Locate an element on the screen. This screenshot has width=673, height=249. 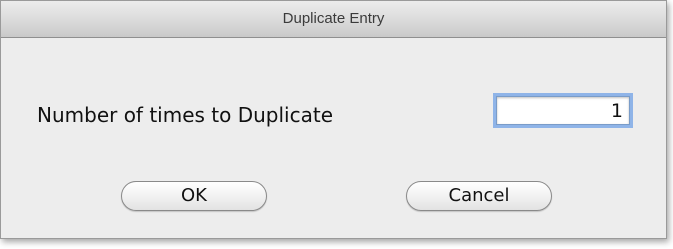
duplicate-count-label: Number of times to Duplicate is located at coordinates (185, 115).